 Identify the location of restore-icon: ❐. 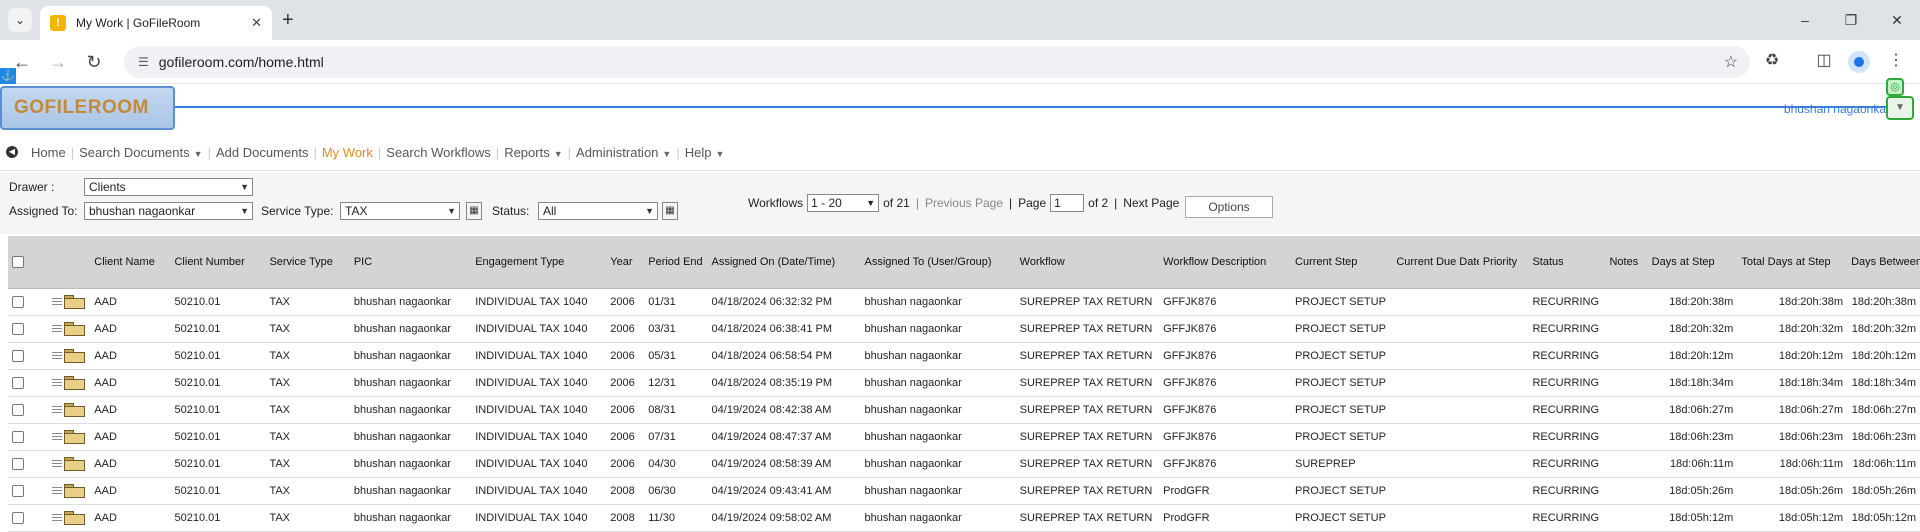
(1851, 20).